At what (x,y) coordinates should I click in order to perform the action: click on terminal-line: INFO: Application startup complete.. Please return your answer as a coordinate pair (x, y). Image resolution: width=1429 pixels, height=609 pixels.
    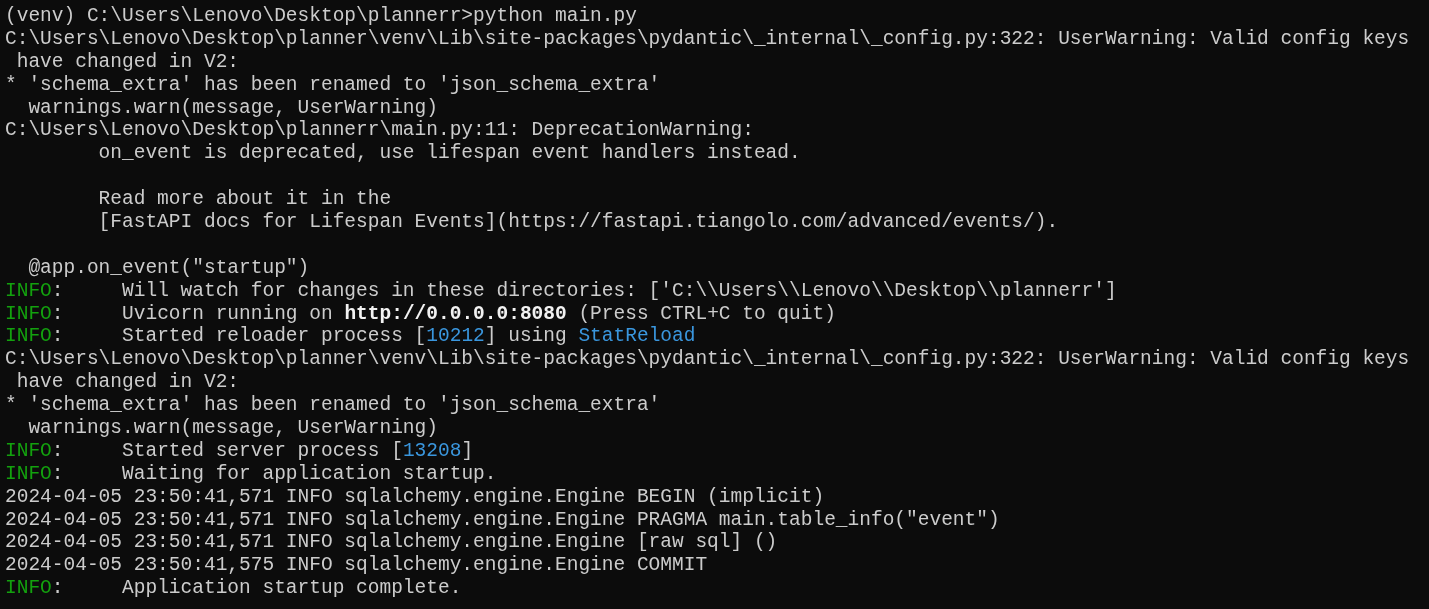
    Looking at the image, I should click on (233, 589).